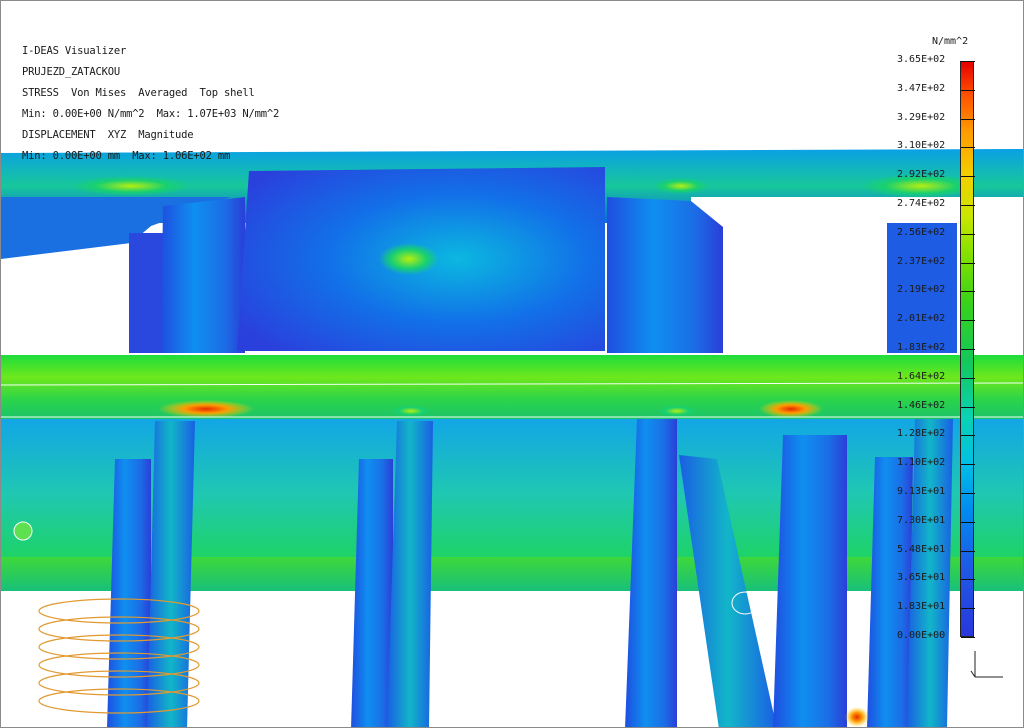  What do you see at coordinates (921, 635) in the screenshot?
I see `legend-tick-label: 0.00E+00` at bounding box center [921, 635].